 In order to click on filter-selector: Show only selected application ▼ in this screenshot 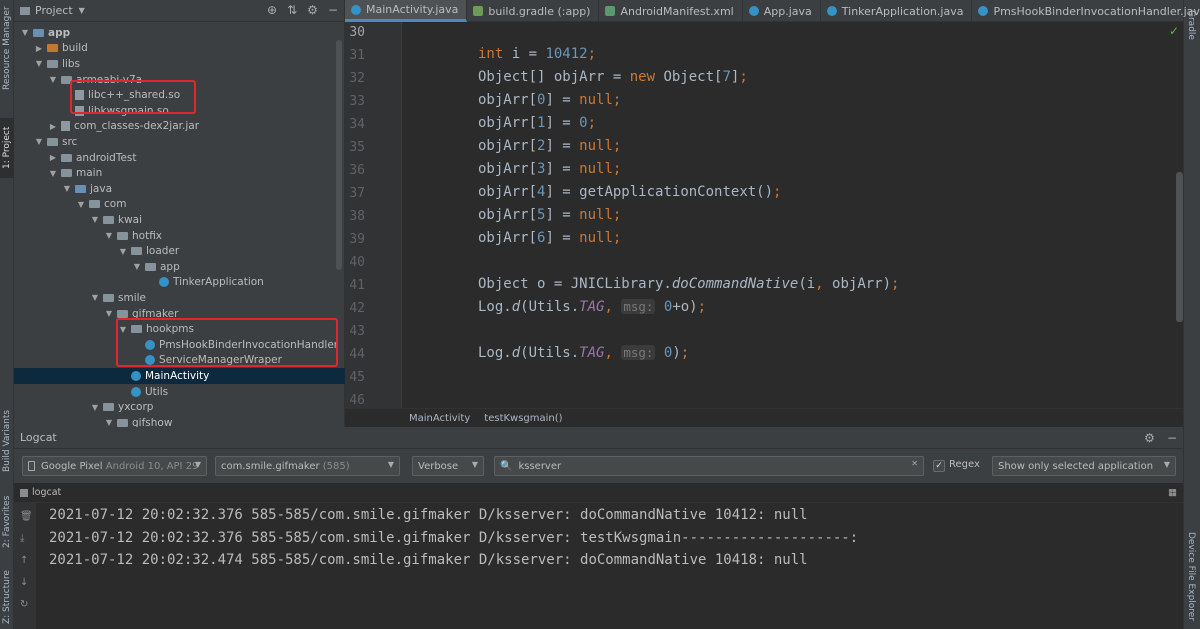, I will do `click(1084, 466)`.